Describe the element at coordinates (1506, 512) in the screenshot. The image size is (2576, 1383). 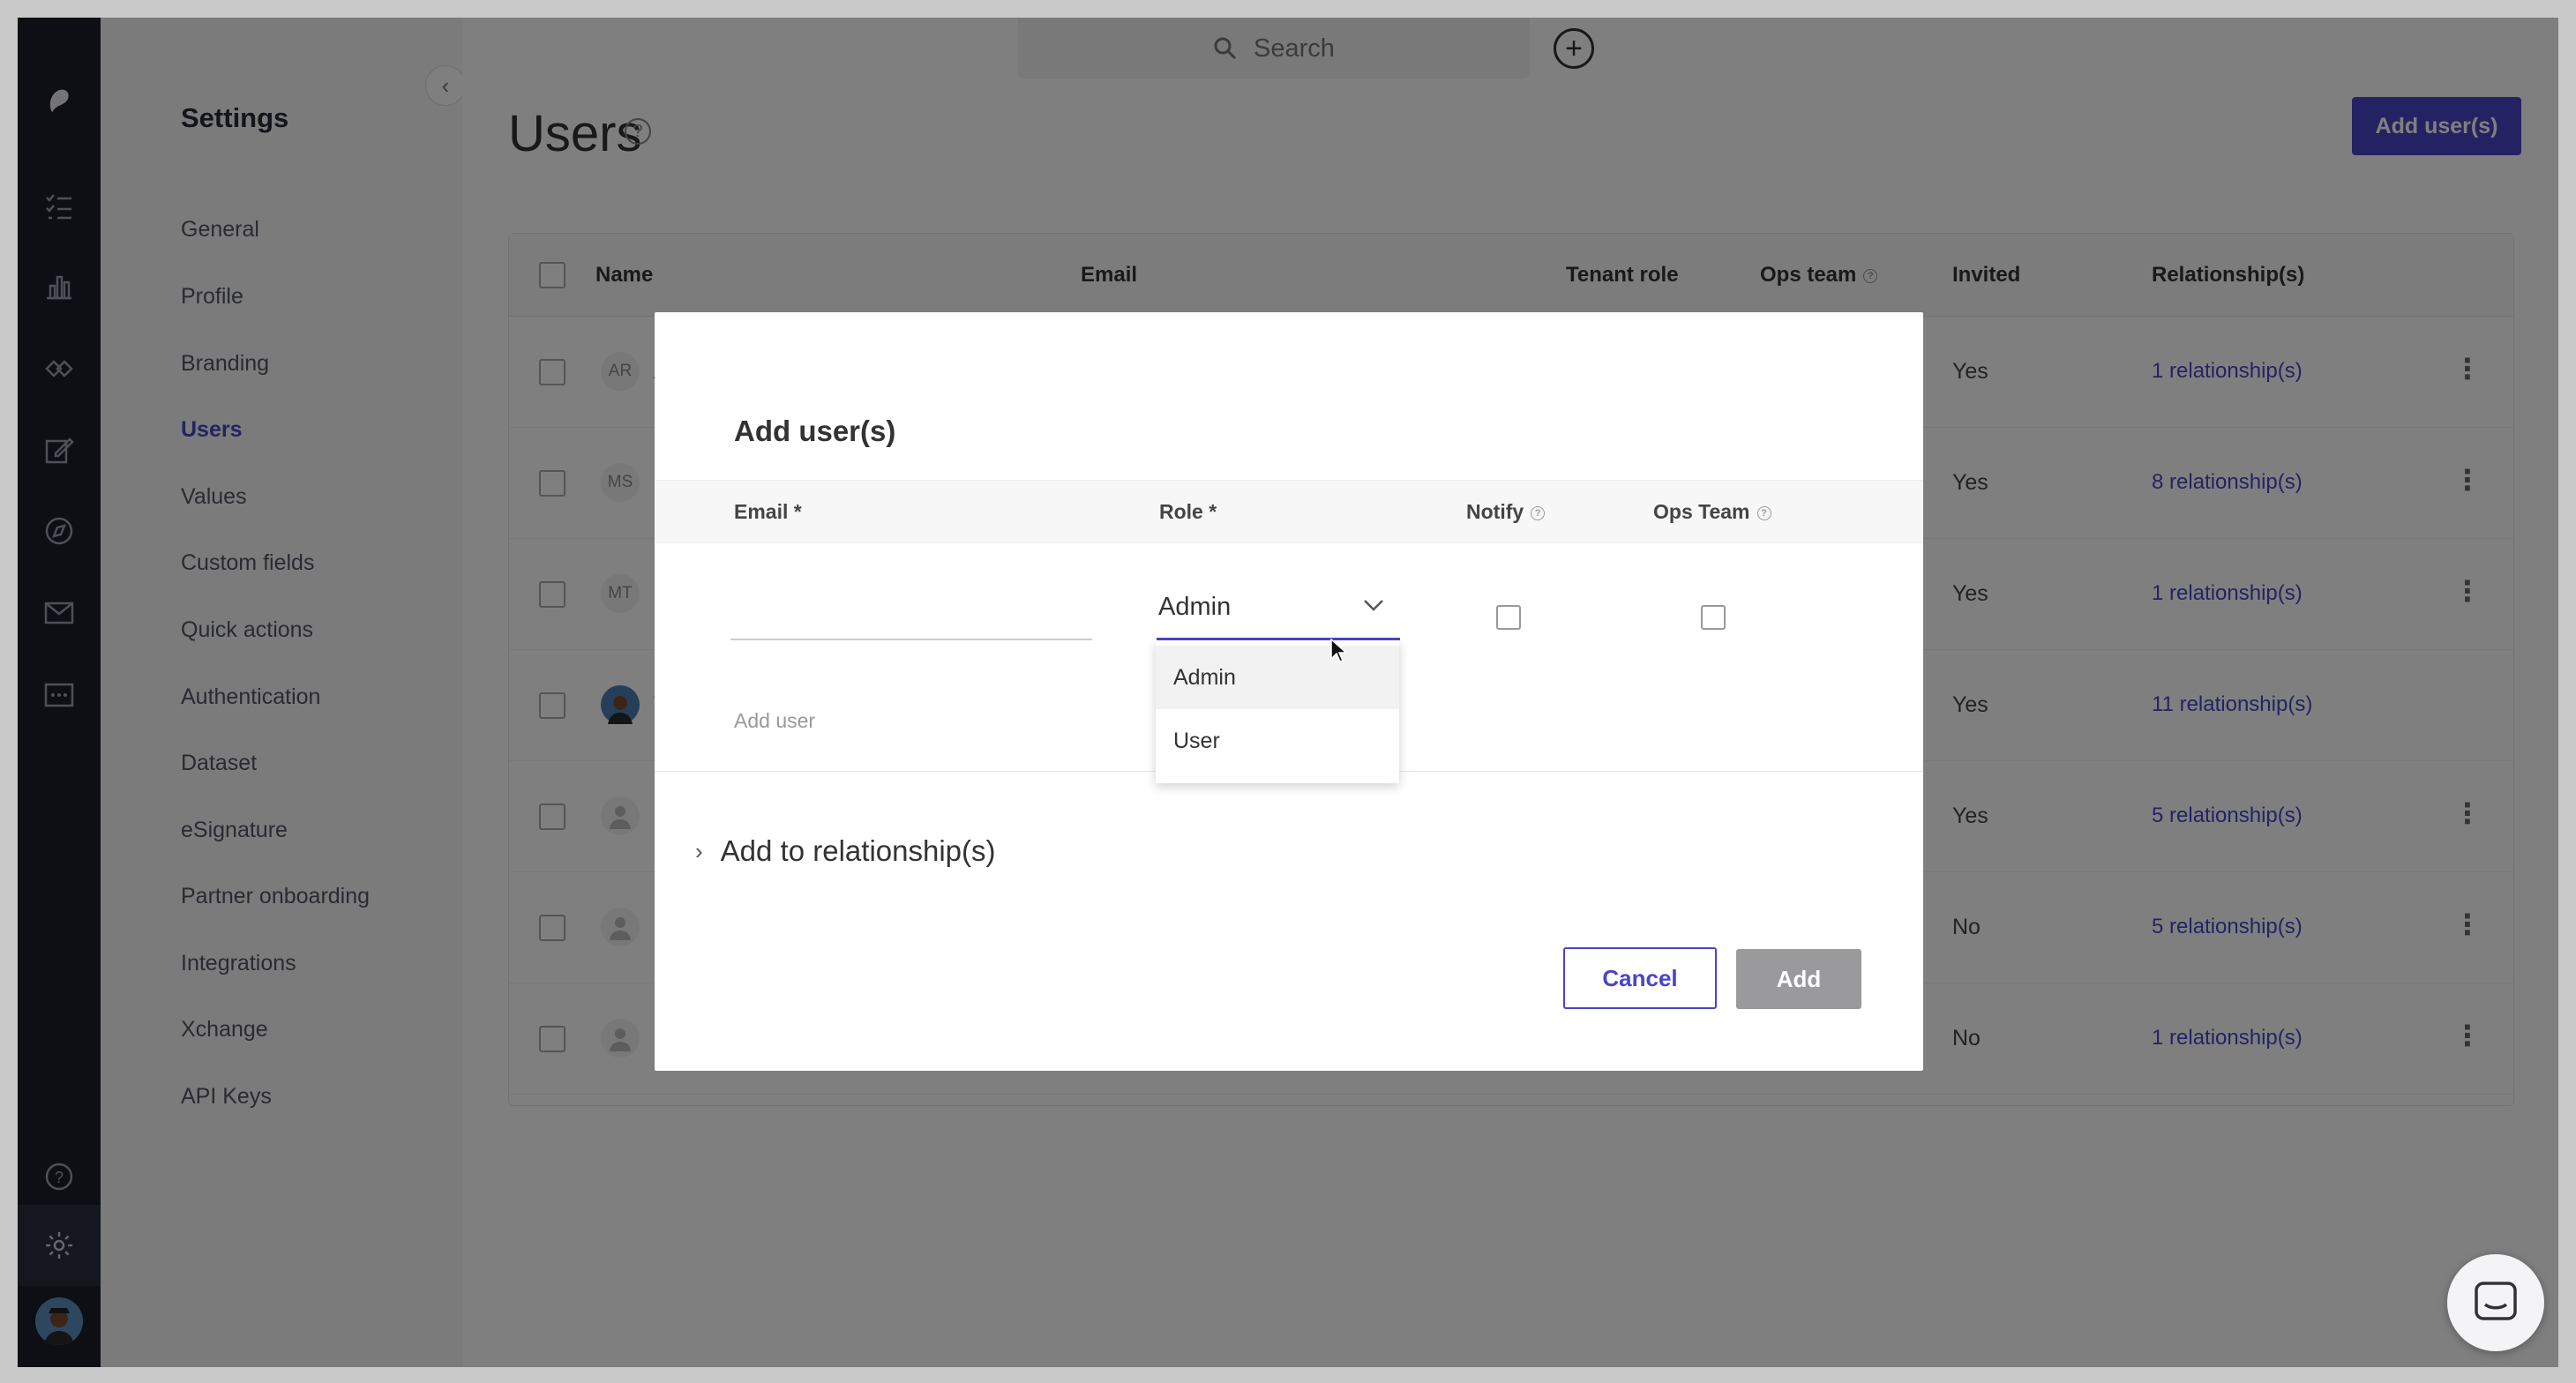
I see `notify-column-label: Notify?` at that location.